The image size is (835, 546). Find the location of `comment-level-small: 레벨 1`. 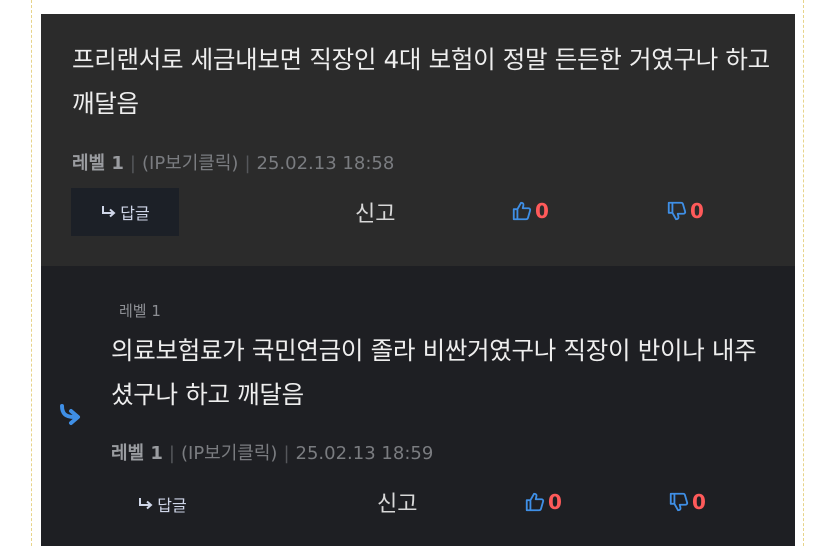

comment-level-small: 레벨 1 is located at coordinates (140, 311).